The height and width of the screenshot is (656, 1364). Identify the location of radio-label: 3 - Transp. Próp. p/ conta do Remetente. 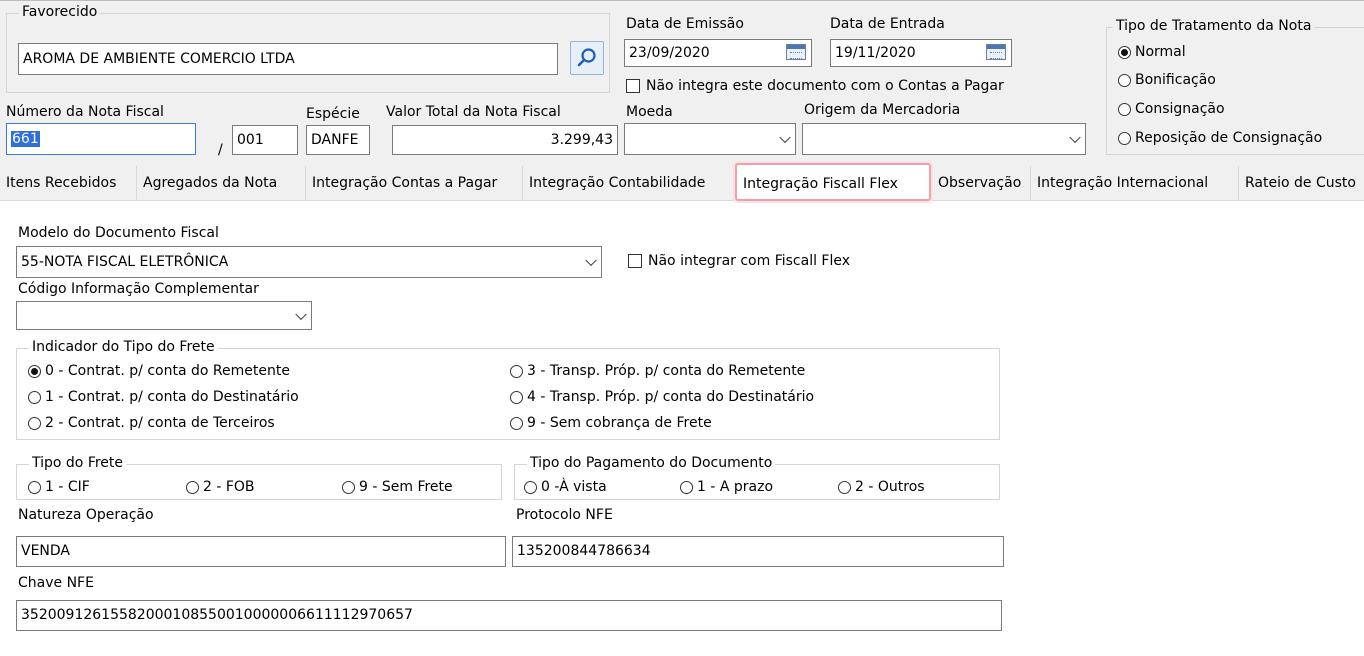
(666, 371).